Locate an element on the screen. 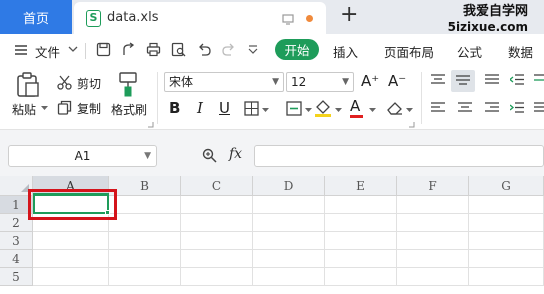 This screenshot has width=544, height=294. redo-icon is located at coordinates (229, 49).